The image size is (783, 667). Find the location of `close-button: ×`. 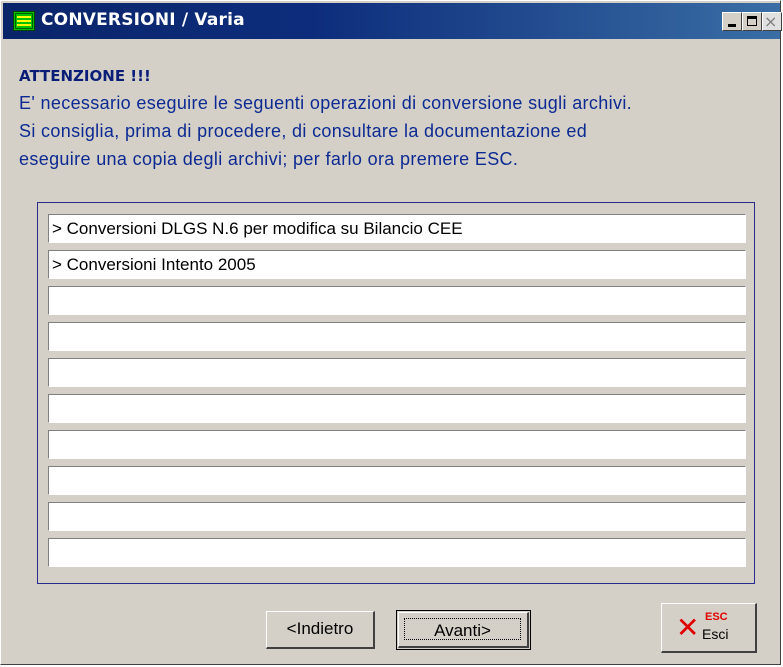

close-button: × is located at coordinates (772, 21).